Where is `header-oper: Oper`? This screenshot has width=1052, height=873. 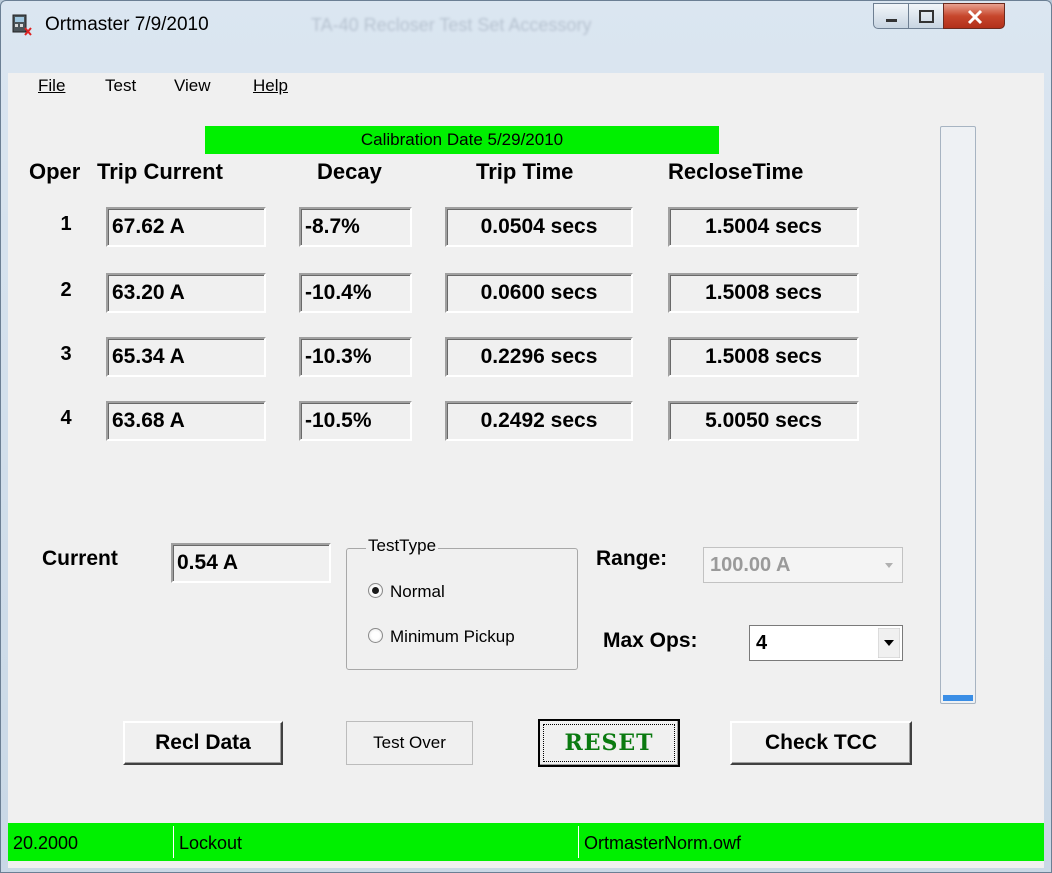 header-oper: Oper is located at coordinates (55, 171).